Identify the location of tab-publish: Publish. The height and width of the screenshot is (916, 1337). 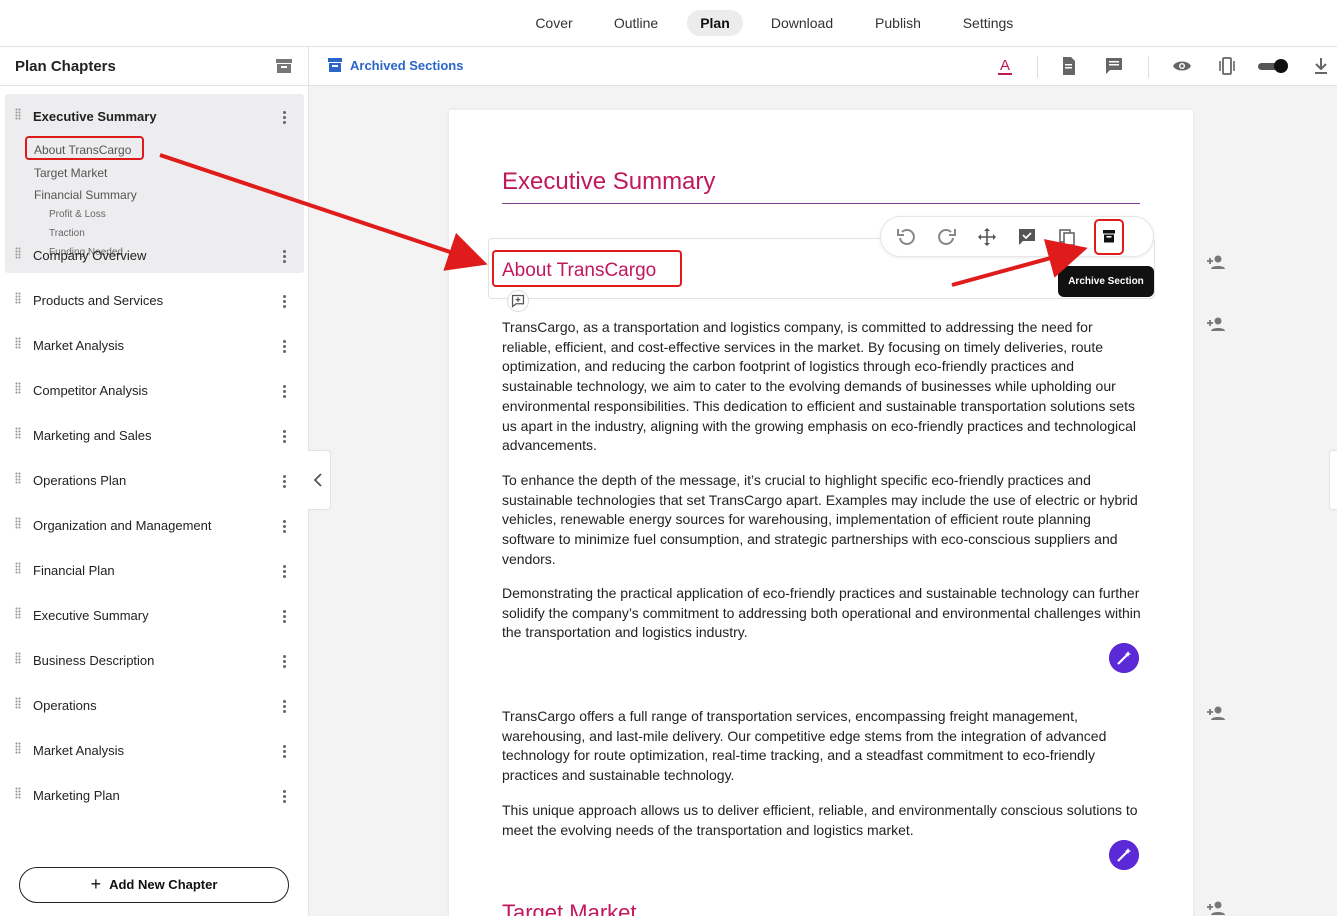
(898, 23).